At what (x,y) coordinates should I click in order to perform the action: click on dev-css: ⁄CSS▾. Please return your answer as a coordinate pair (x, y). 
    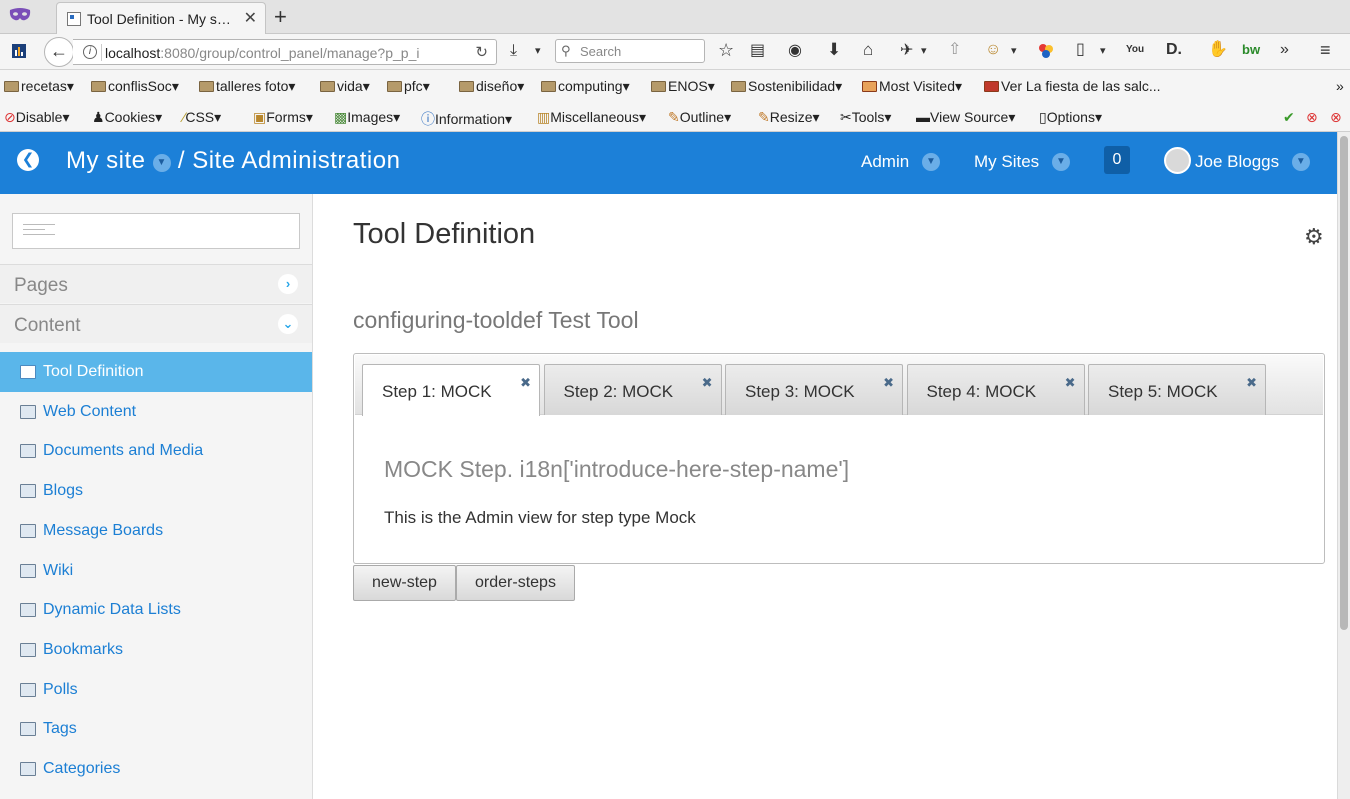
    Looking at the image, I should click on (202, 117).